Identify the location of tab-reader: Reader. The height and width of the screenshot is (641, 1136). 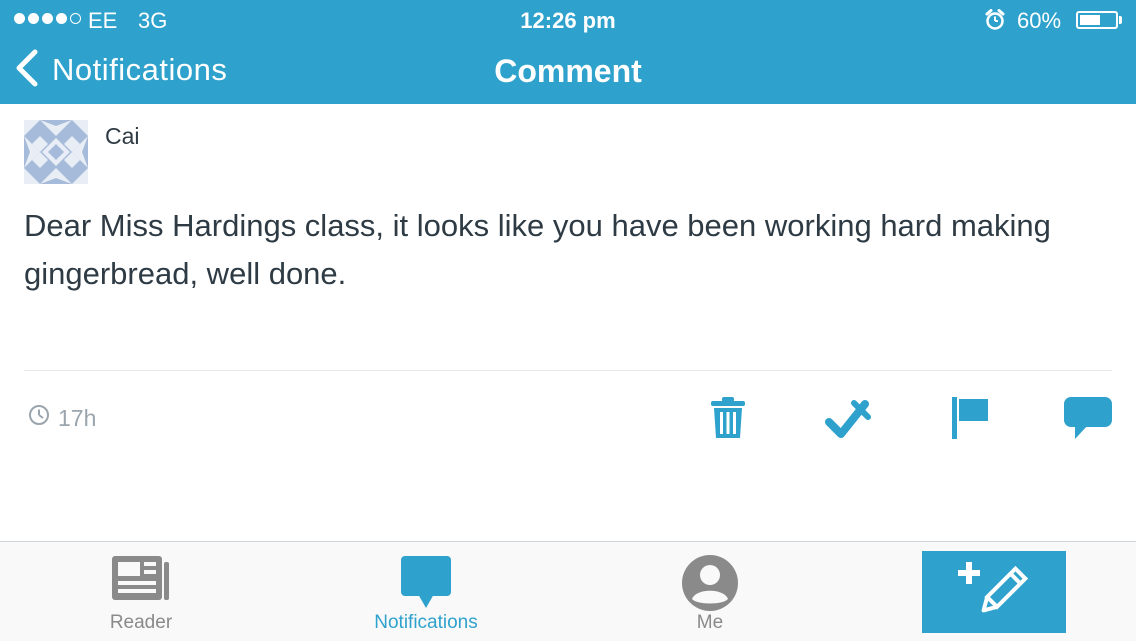
(141, 591).